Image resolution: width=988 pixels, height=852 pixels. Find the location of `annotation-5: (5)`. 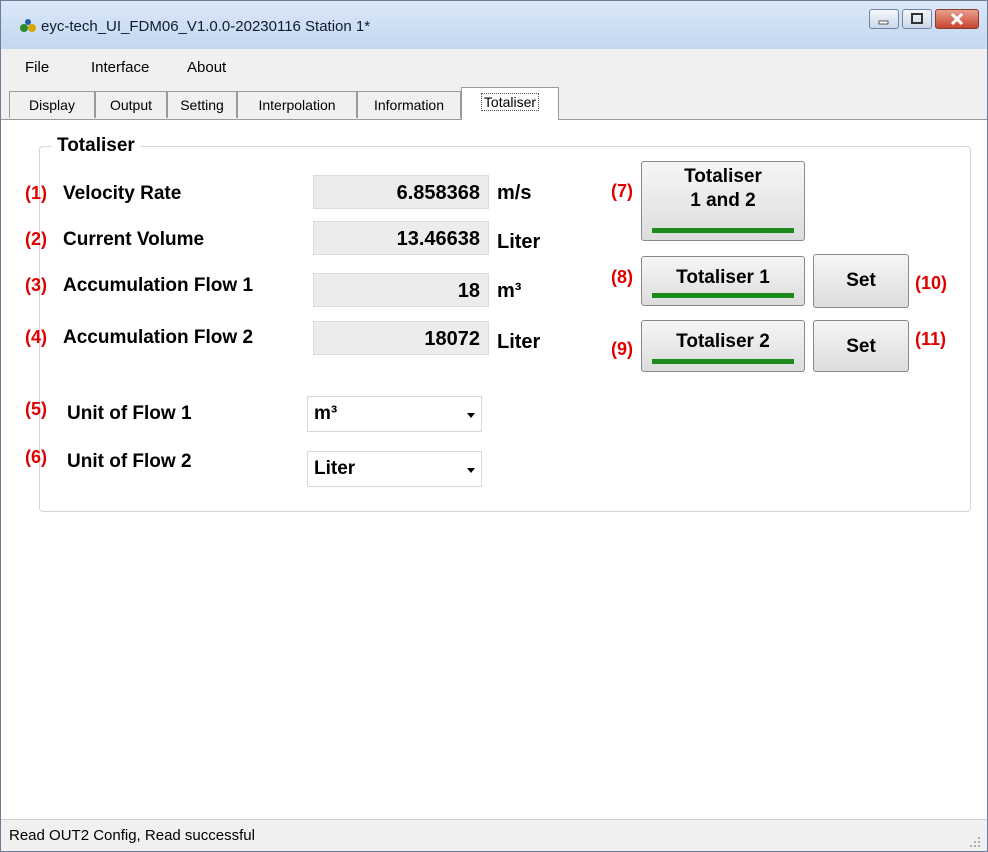

annotation-5: (5) is located at coordinates (36, 409).